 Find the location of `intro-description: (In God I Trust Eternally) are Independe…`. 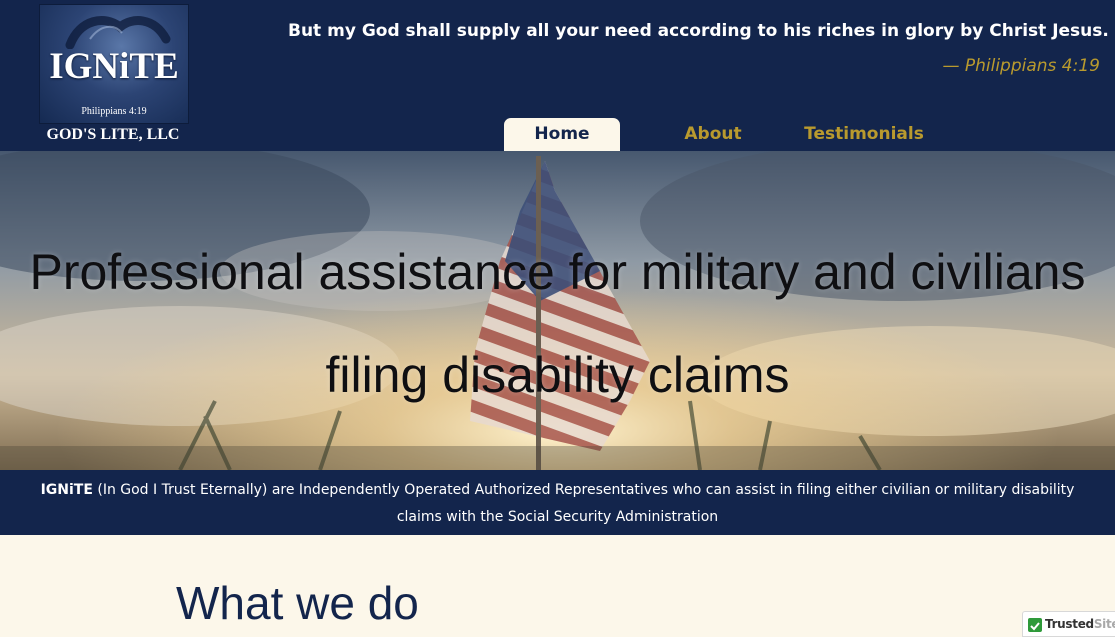

intro-description: (In God I Trust Eternally) are Independe… is located at coordinates (583, 503).